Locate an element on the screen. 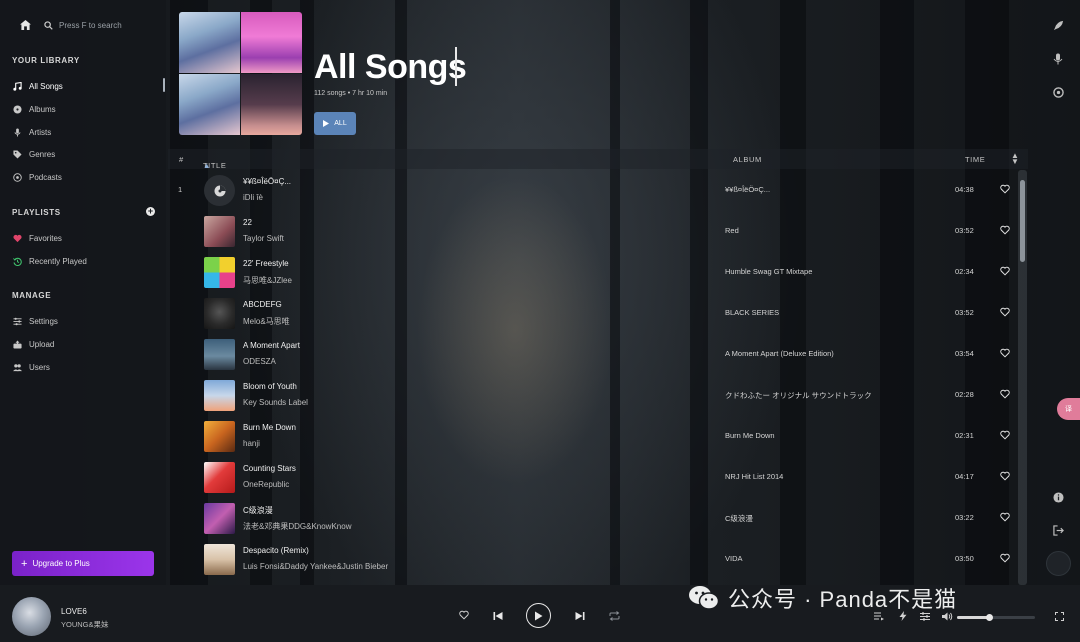  song-artist: Key Sounds Label is located at coordinates (275, 402).